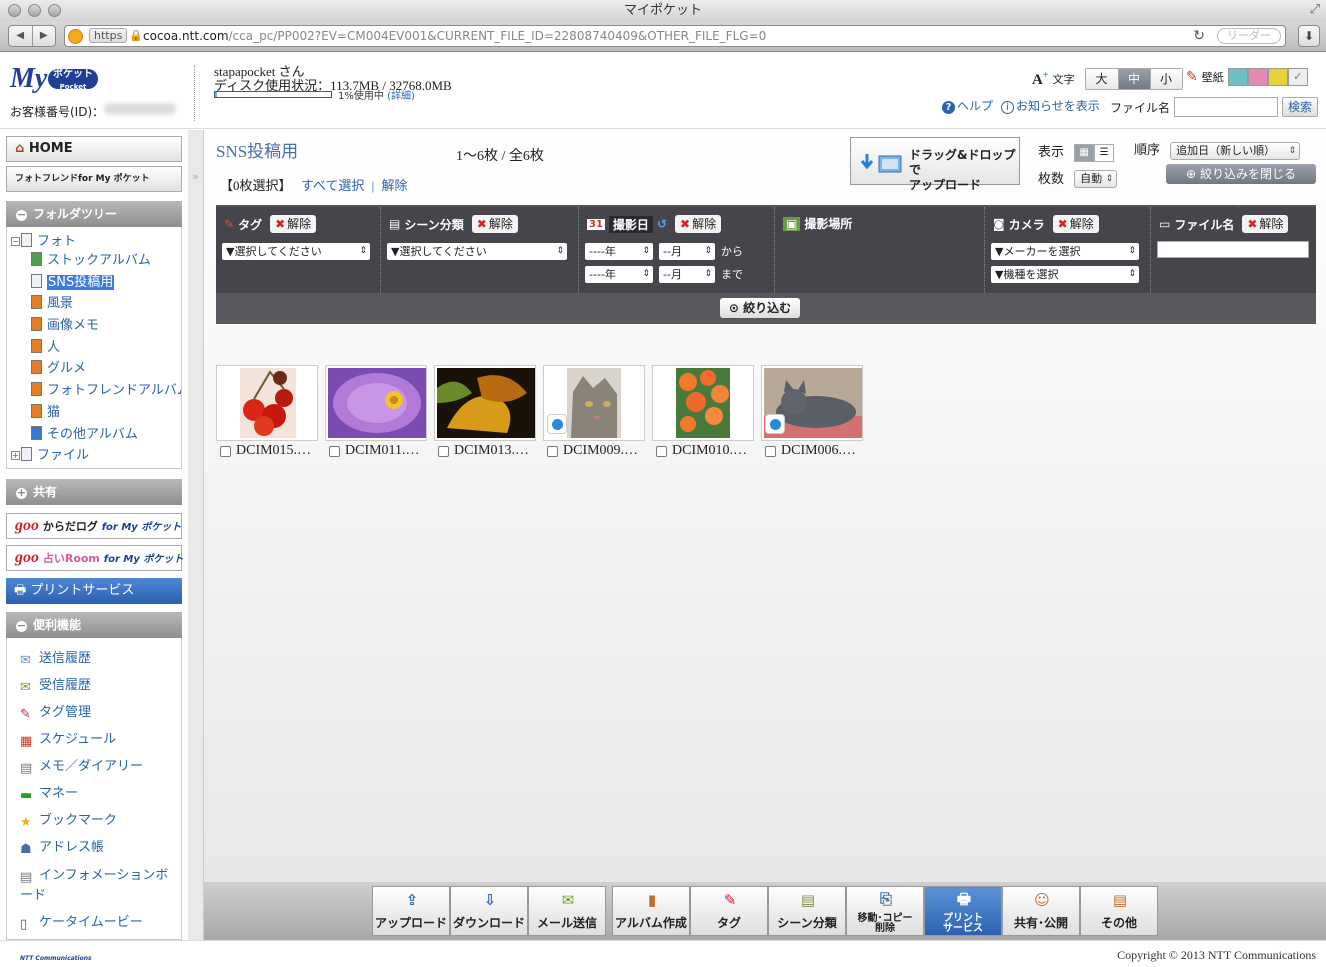 This screenshot has height=967, width=1326. What do you see at coordinates (1265, 224) in the screenshot?
I see `filename-clear-button: ✖ 解除` at bounding box center [1265, 224].